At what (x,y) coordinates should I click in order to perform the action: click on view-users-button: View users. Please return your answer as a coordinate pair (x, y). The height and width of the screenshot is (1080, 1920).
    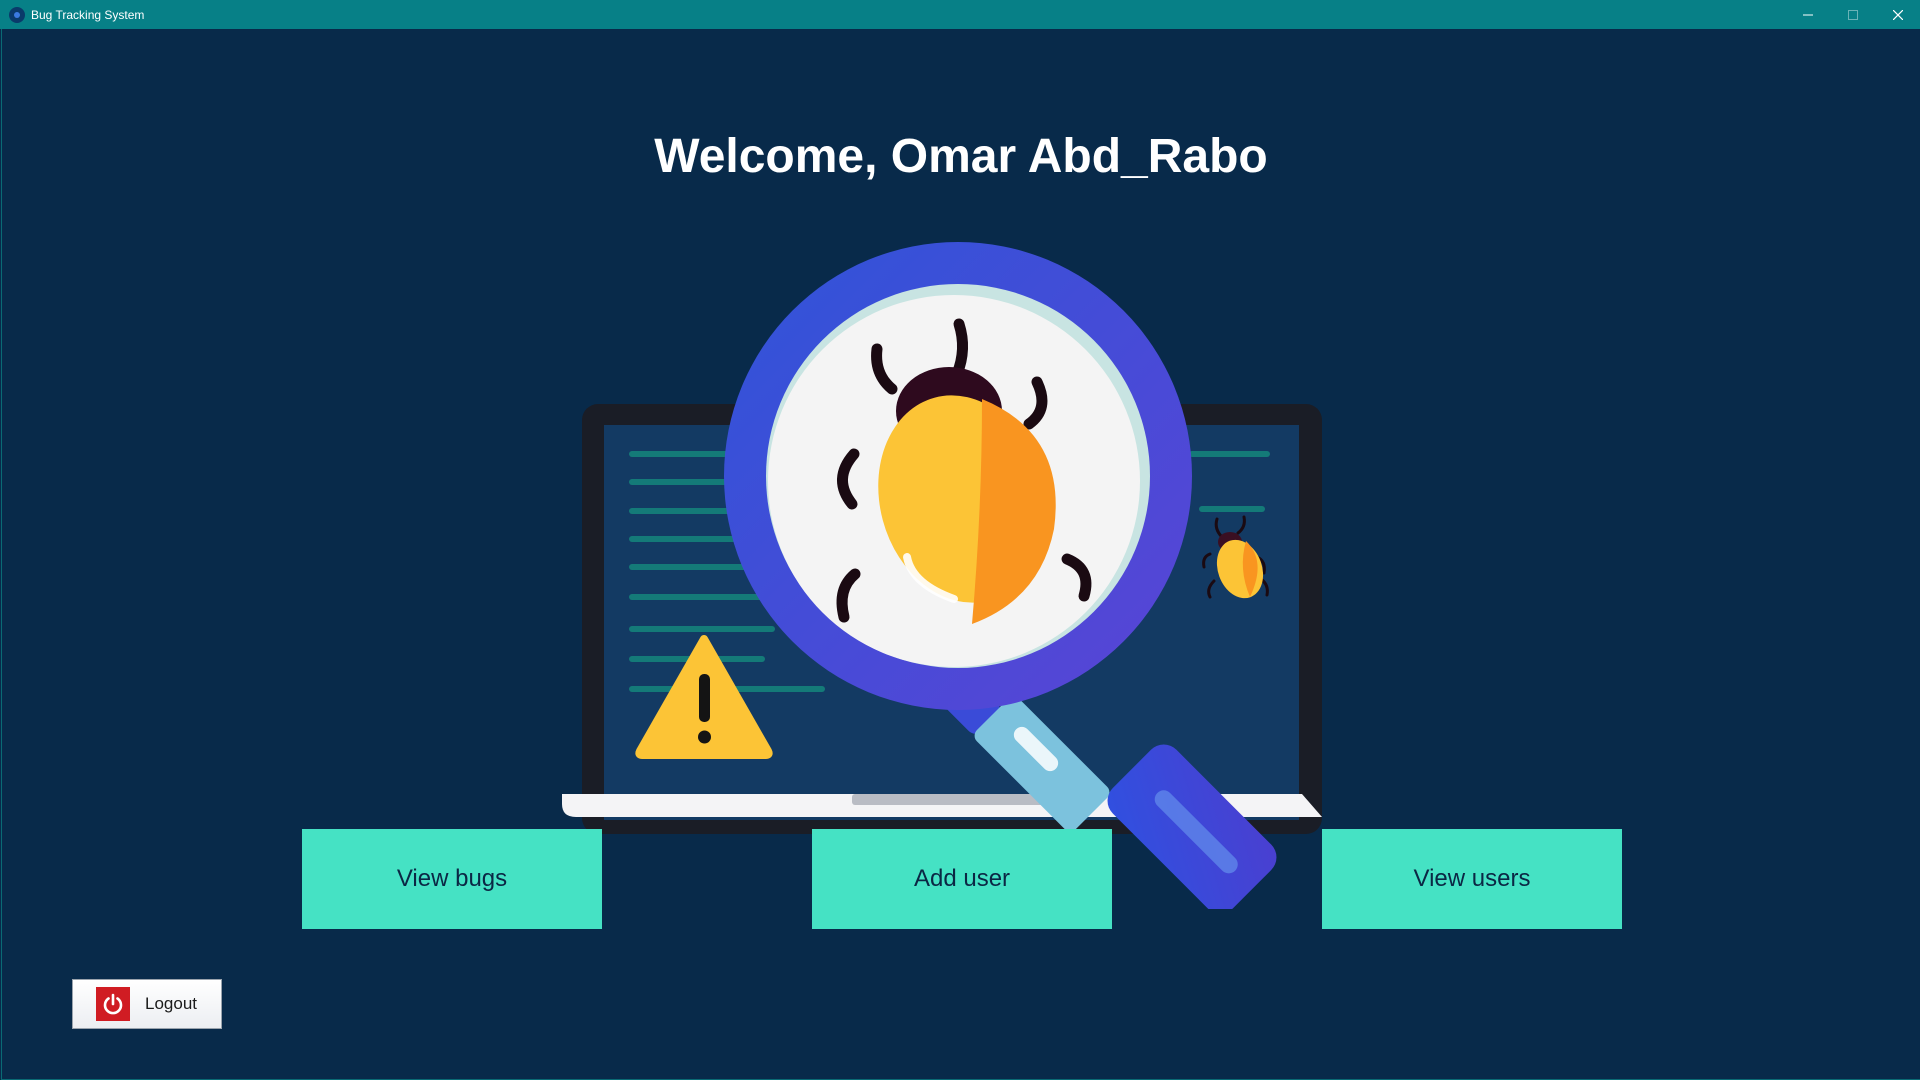
    Looking at the image, I should click on (1472, 879).